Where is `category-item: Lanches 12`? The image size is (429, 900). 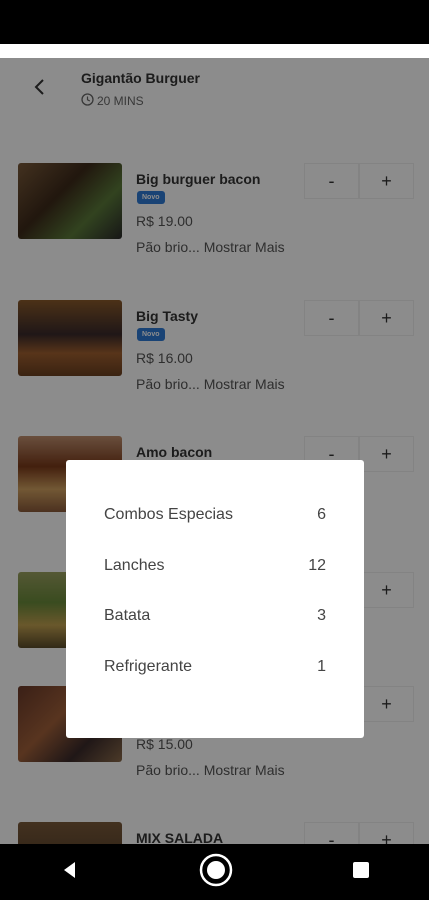
category-item: Lanches 12 is located at coordinates (215, 566).